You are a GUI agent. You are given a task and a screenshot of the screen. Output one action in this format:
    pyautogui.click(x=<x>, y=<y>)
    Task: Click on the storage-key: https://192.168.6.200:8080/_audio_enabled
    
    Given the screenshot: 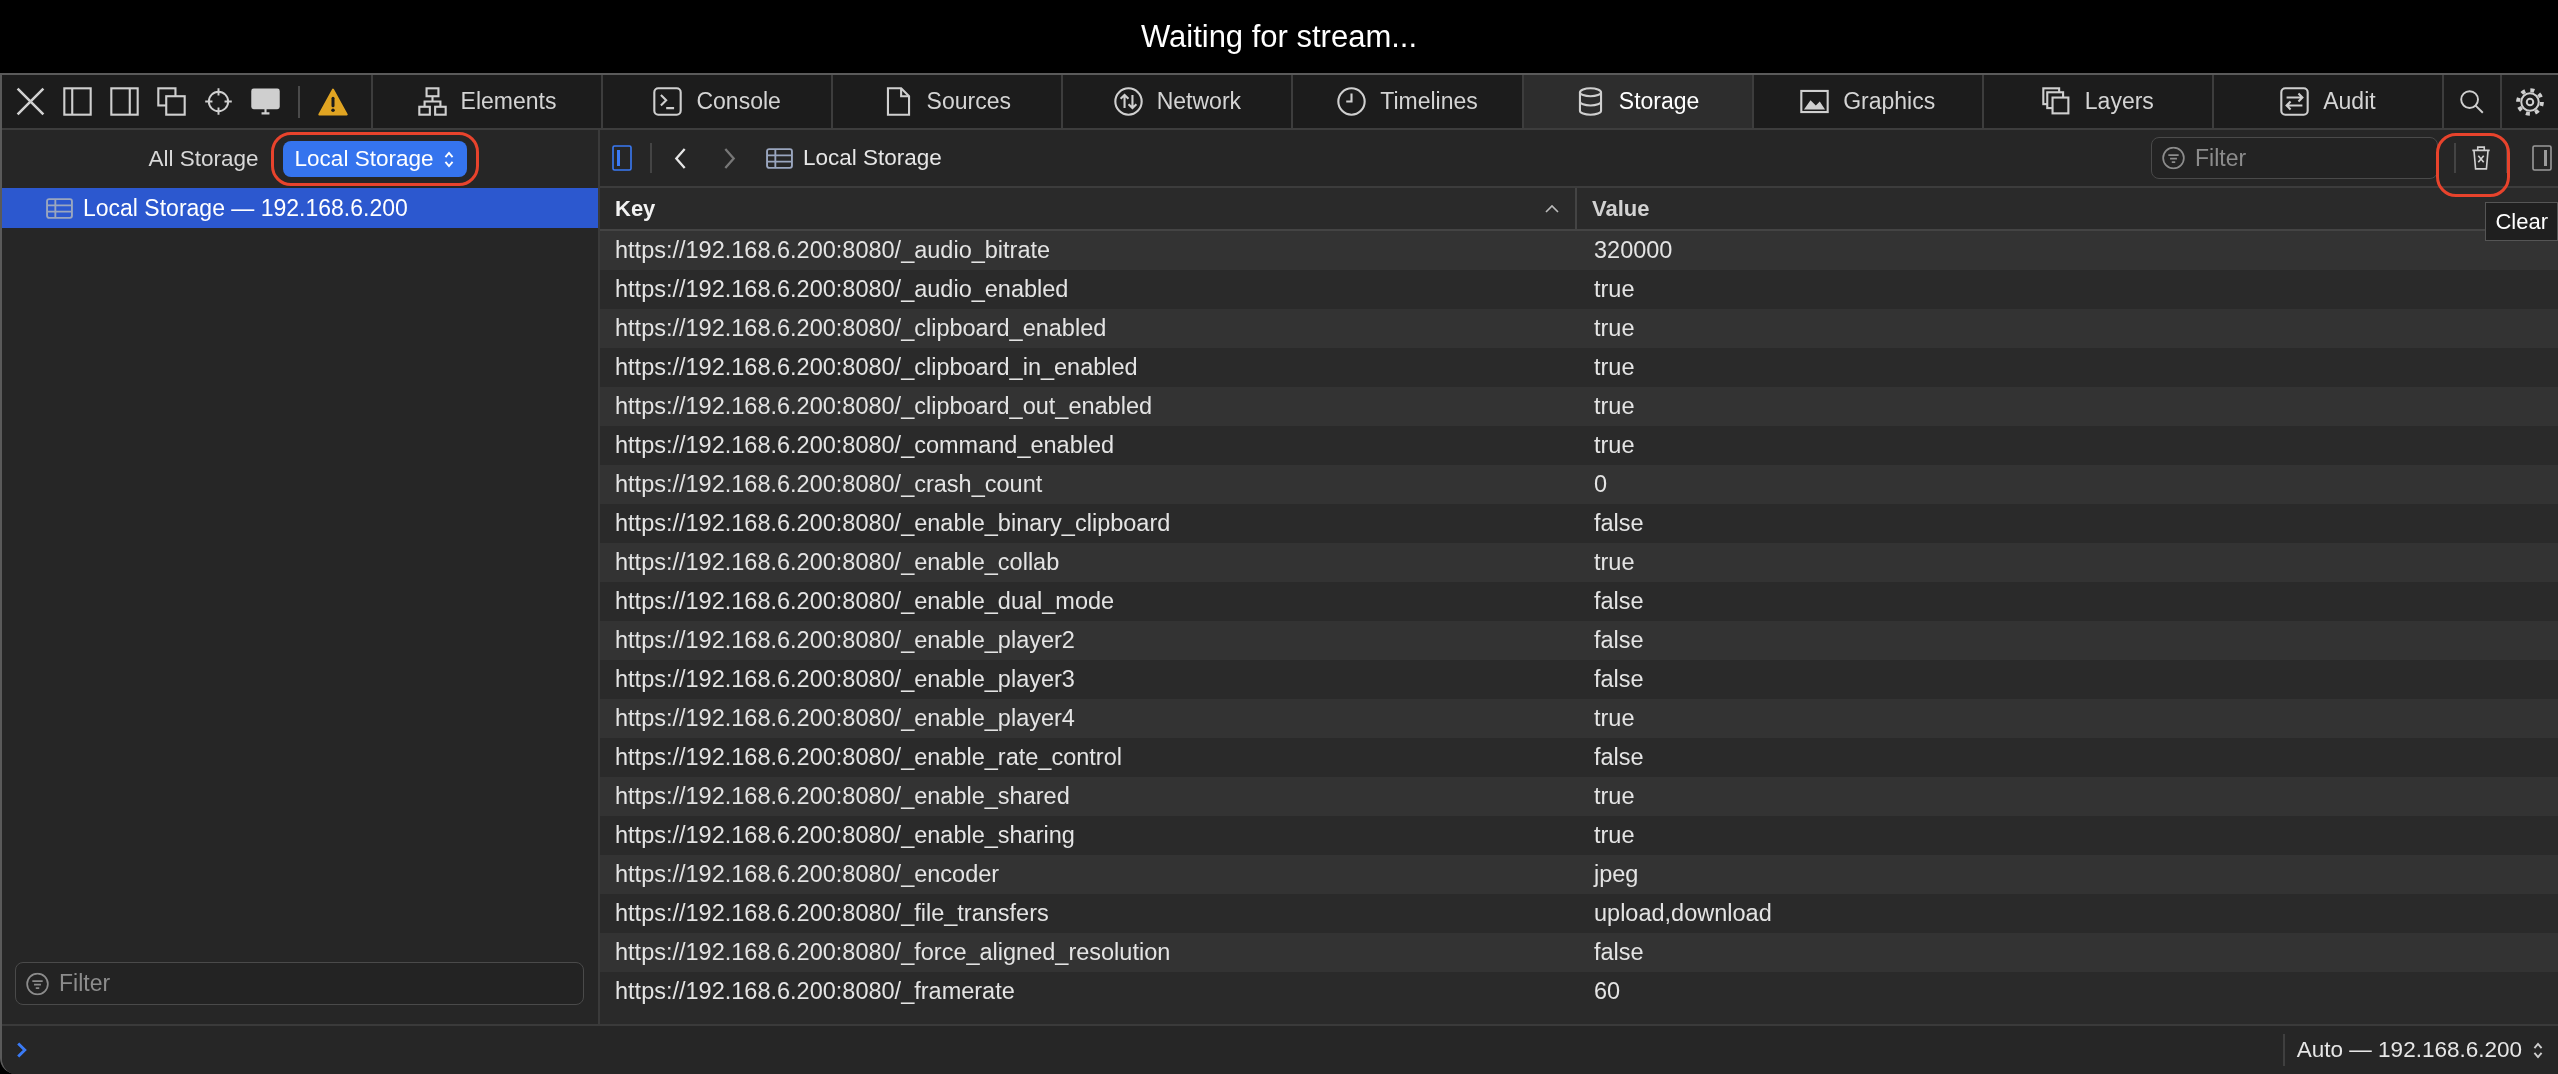 What is the action you would take?
    pyautogui.click(x=1088, y=289)
    